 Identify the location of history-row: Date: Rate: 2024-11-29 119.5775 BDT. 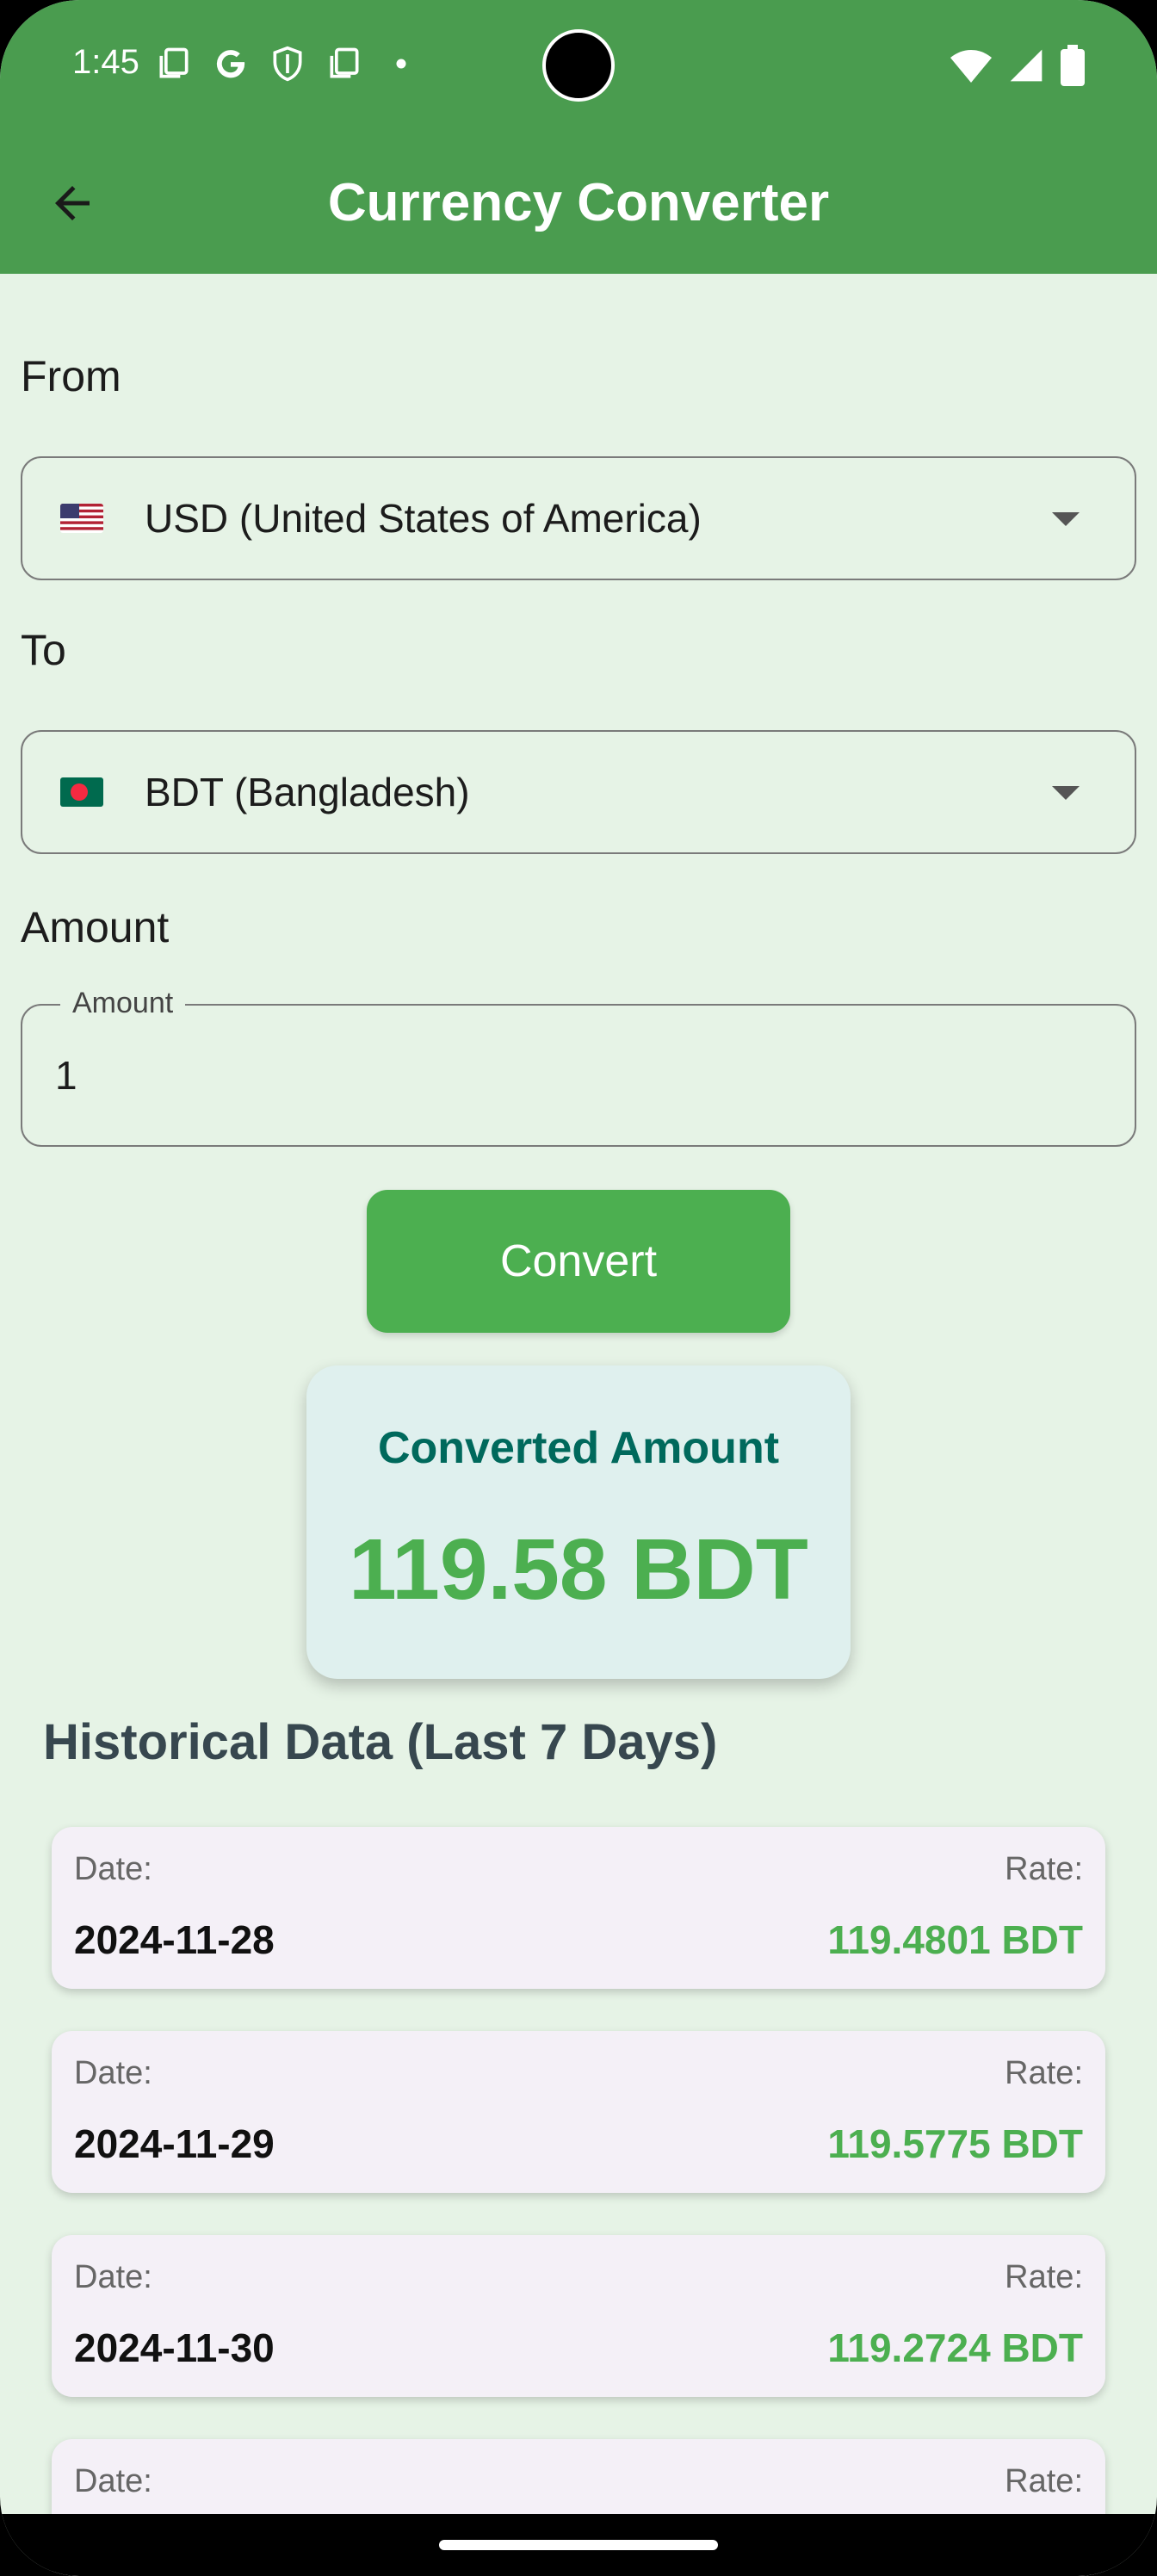
(579, 2112).